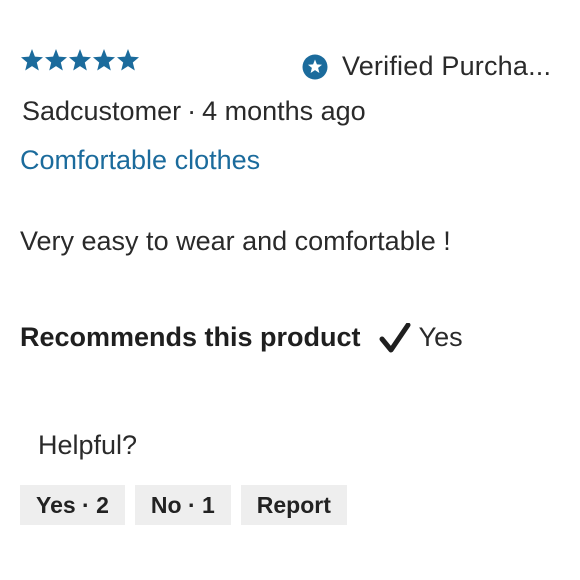 This screenshot has height=580, width=580. I want to click on star-rating, so click(80, 60).